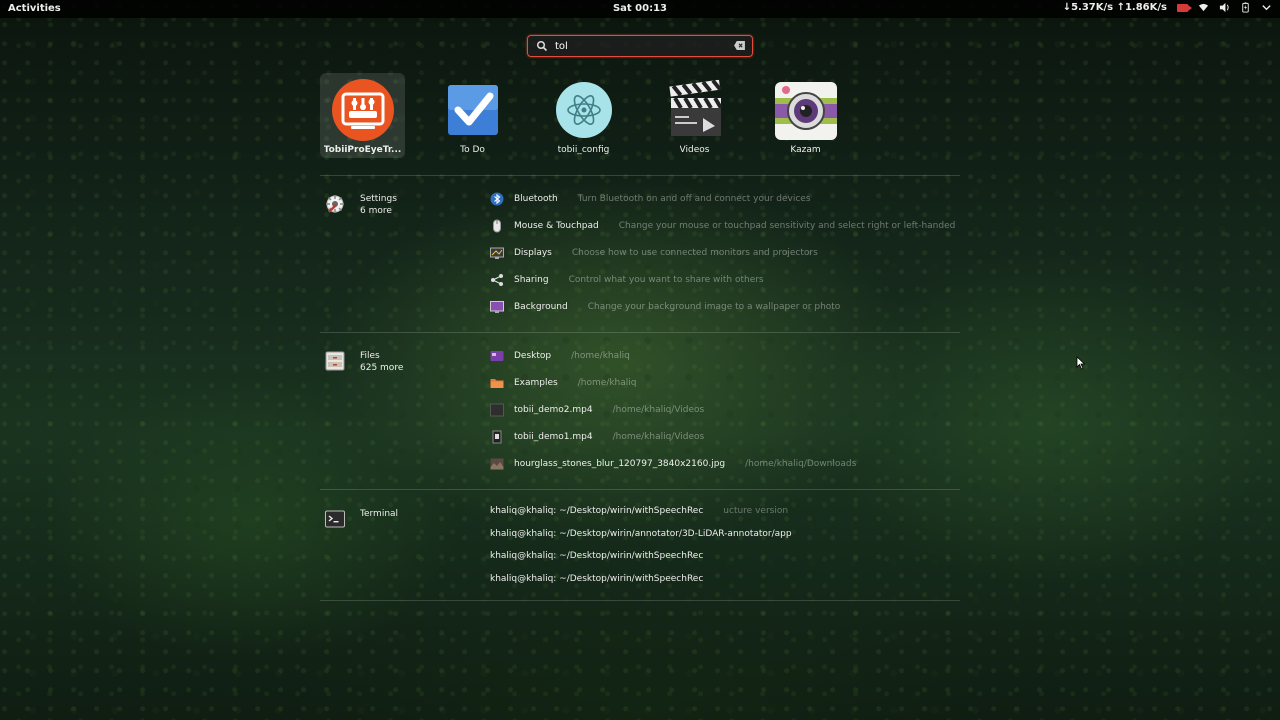  Describe the element at coordinates (694, 150) in the screenshot. I see `app-label: Videos` at that location.